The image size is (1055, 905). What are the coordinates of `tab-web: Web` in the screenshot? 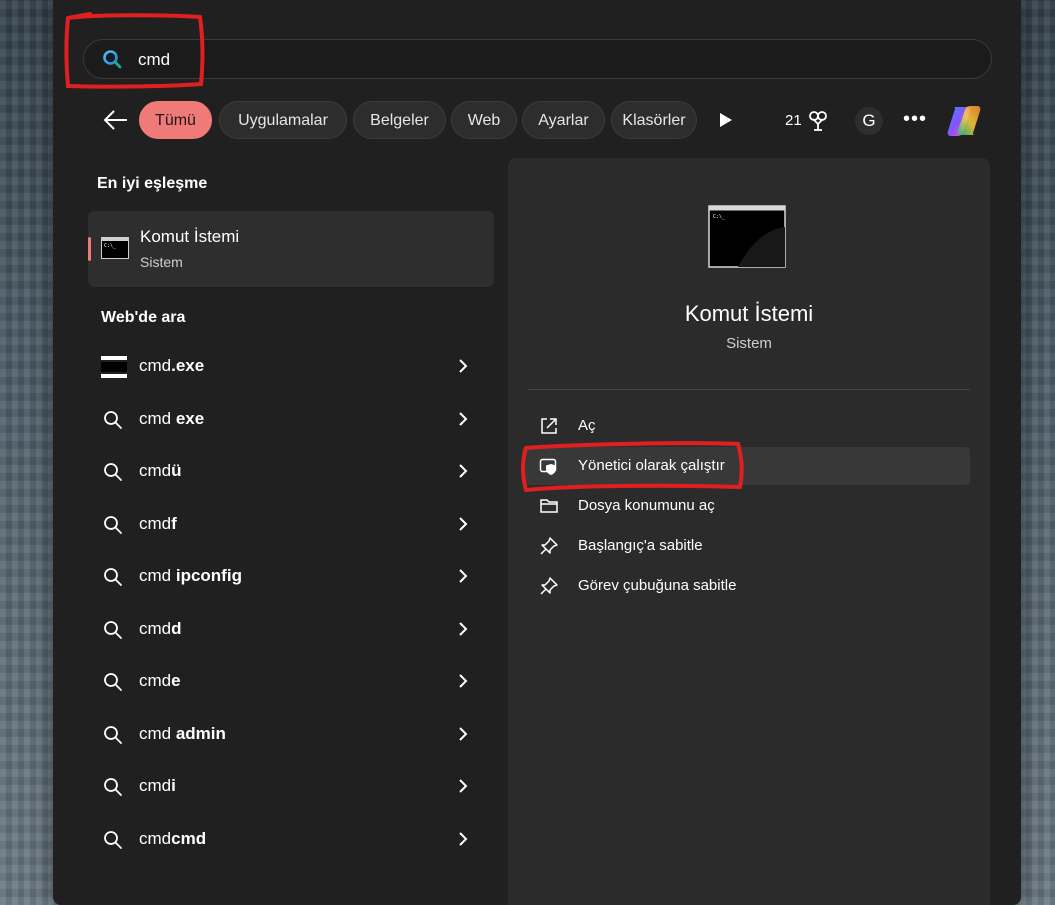 It's located at (484, 120).